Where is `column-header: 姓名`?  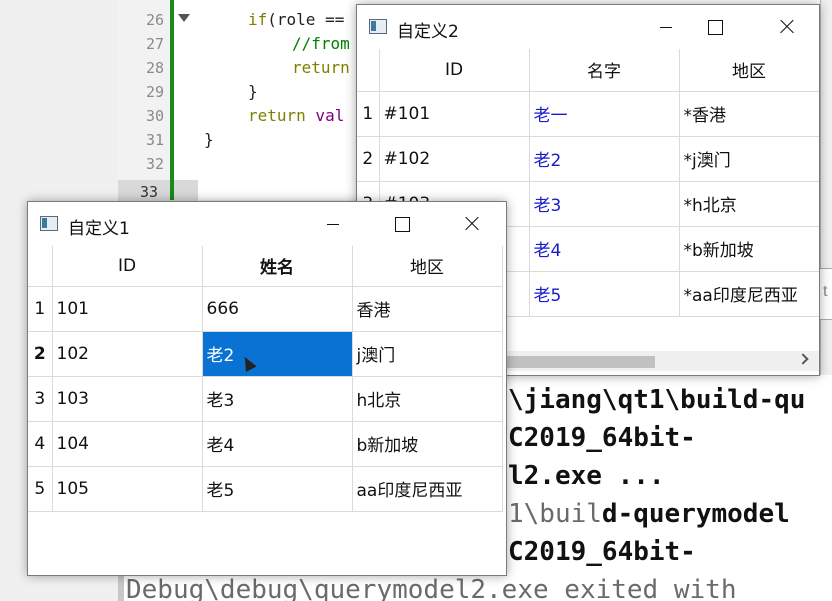
column-header: 姓名 is located at coordinates (277, 266).